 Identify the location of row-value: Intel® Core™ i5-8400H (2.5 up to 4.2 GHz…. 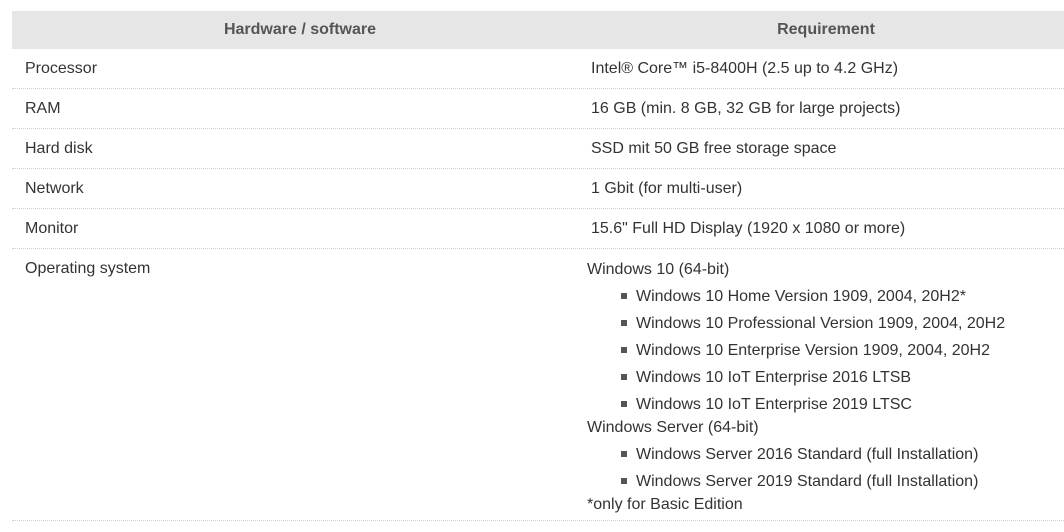
(745, 68).